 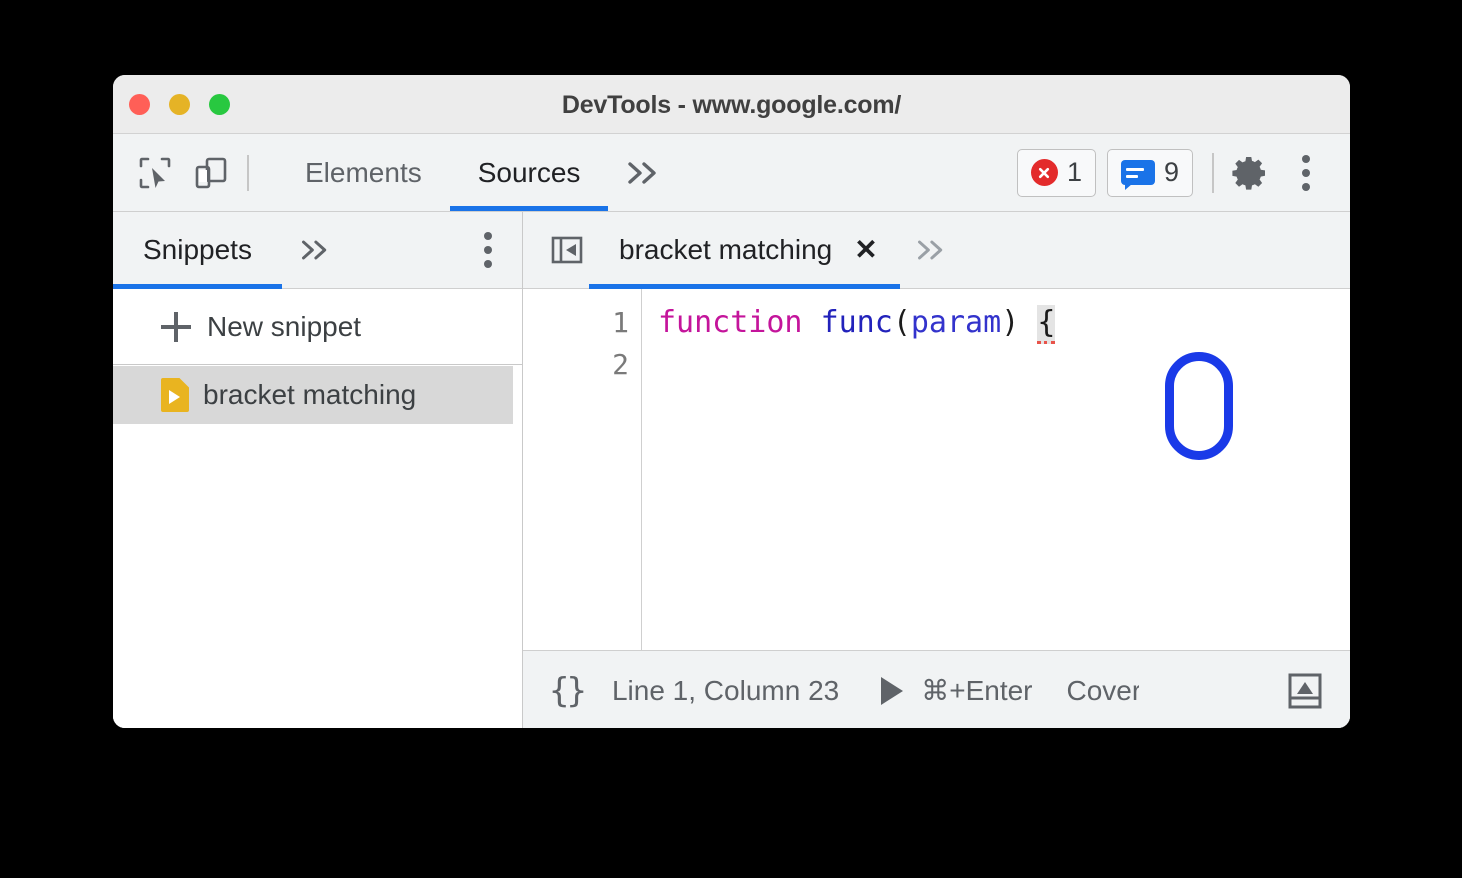 I want to click on line-number: 2, so click(x=620, y=364).